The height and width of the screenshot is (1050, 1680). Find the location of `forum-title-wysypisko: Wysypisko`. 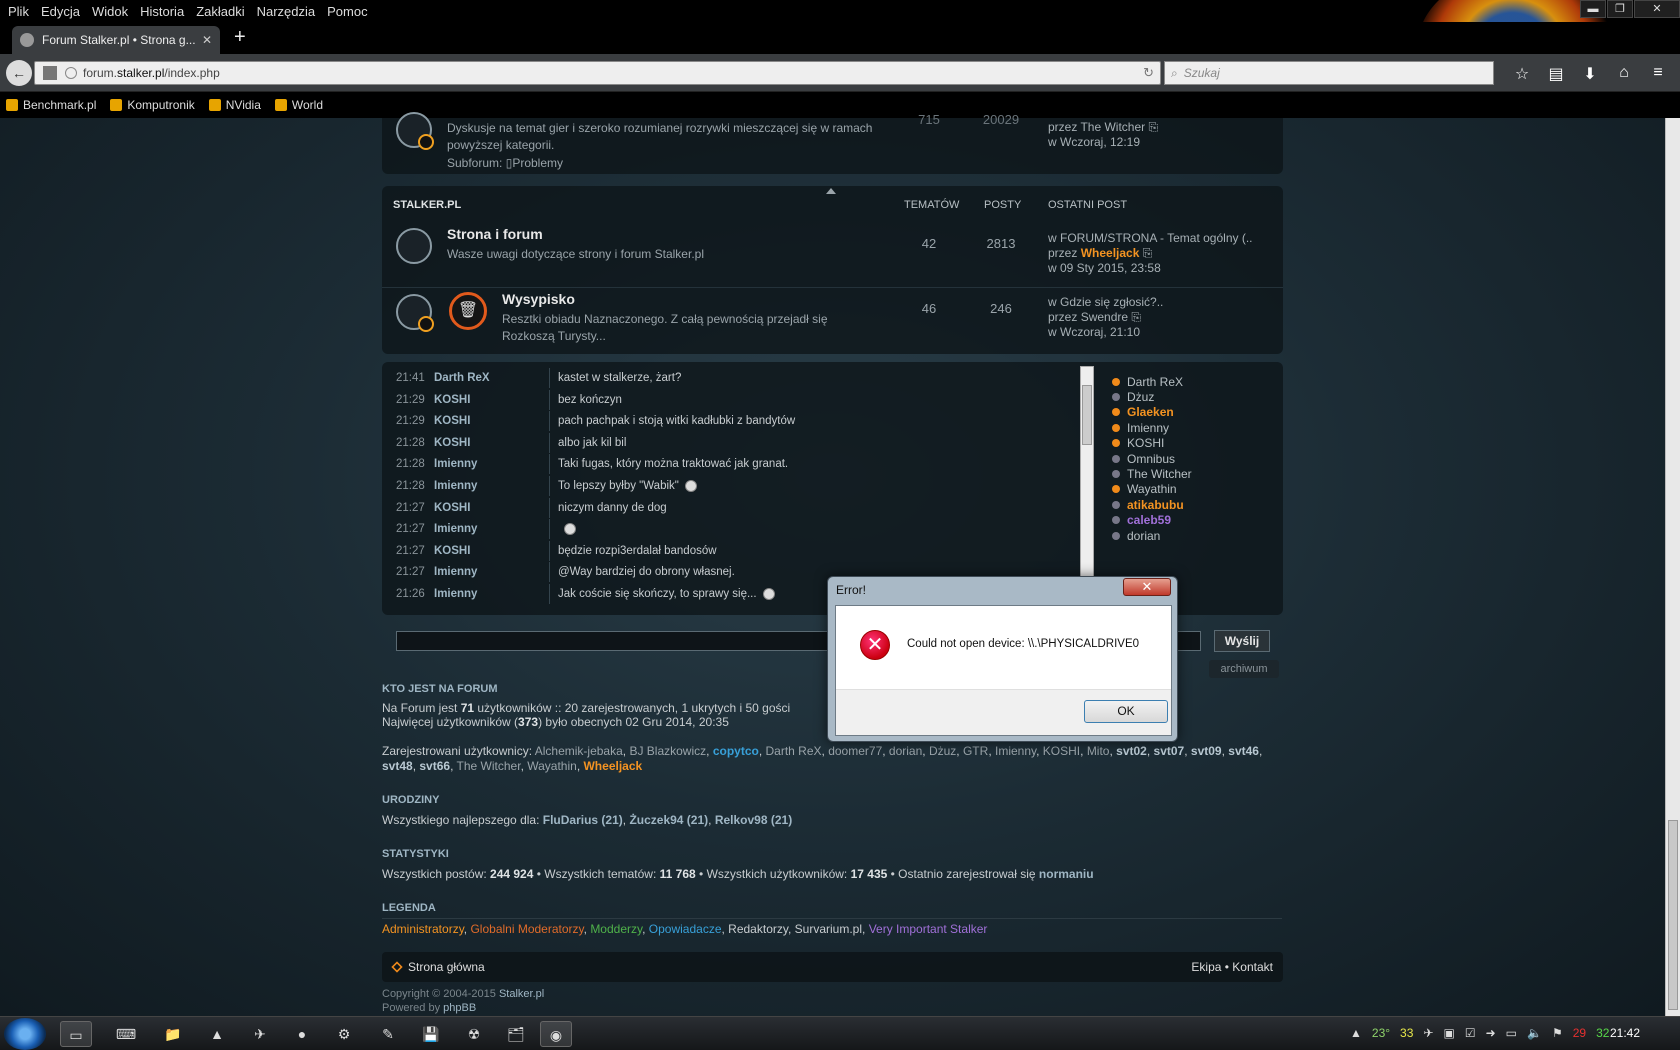

forum-title-wysypisko: Wysypisko is located at coordinates (538, 299).